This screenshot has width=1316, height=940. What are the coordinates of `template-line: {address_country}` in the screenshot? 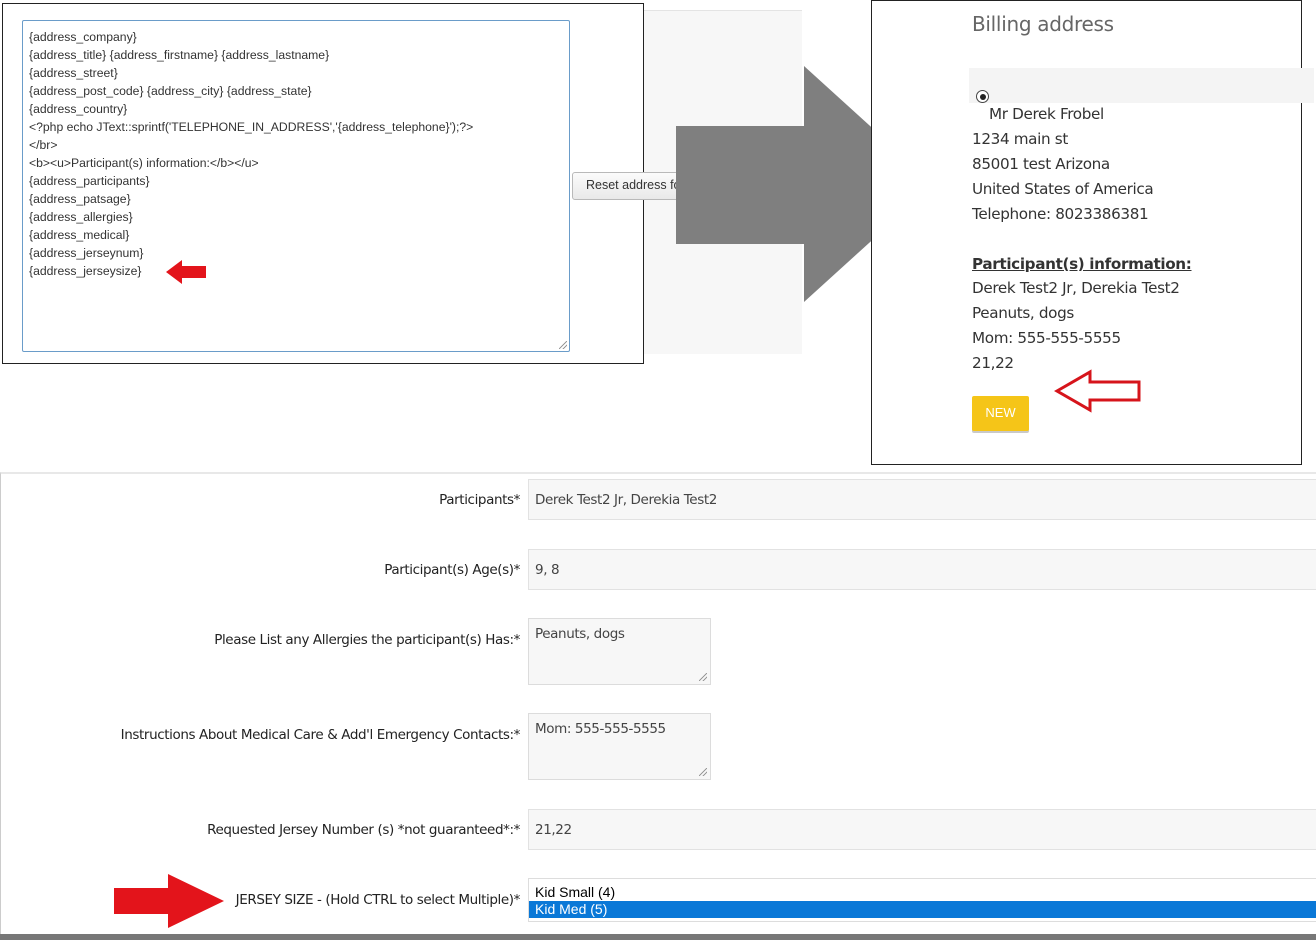 It's located at (78, 109).